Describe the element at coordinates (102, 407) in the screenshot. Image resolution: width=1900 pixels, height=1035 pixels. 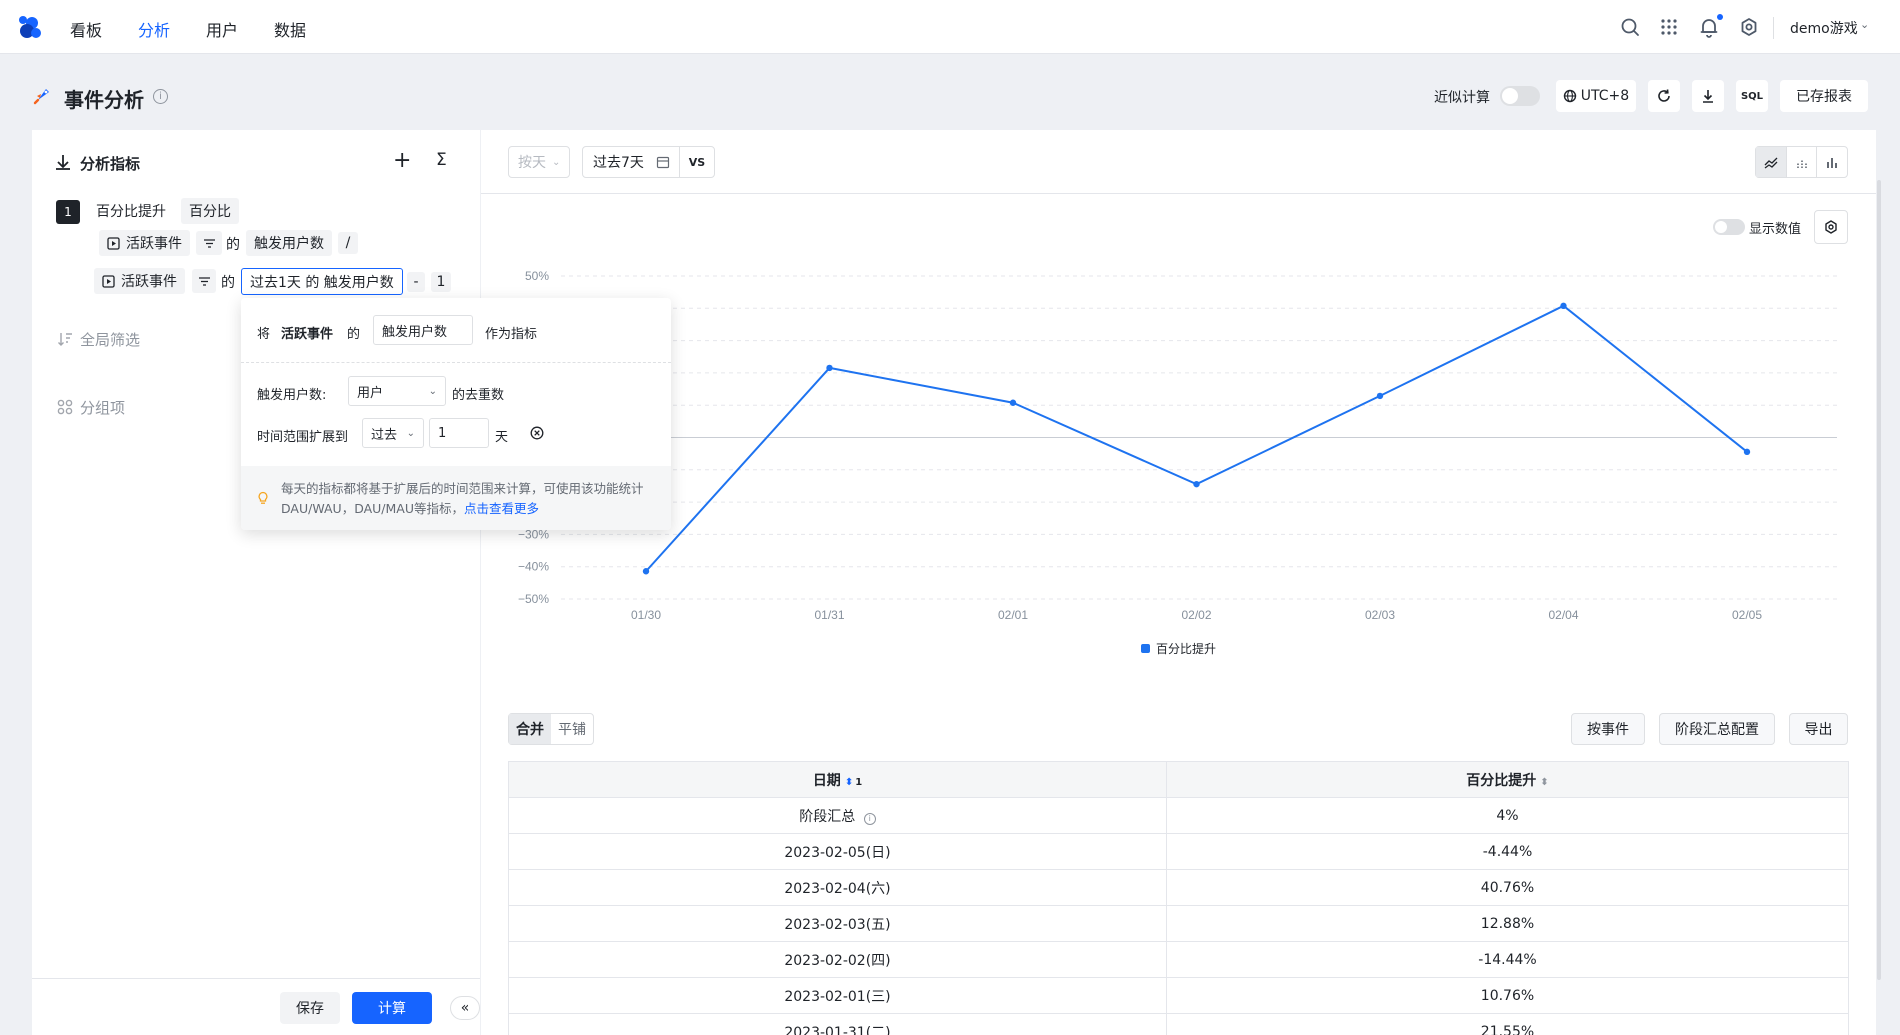
I see `group-by-label: 分组项` at that location.